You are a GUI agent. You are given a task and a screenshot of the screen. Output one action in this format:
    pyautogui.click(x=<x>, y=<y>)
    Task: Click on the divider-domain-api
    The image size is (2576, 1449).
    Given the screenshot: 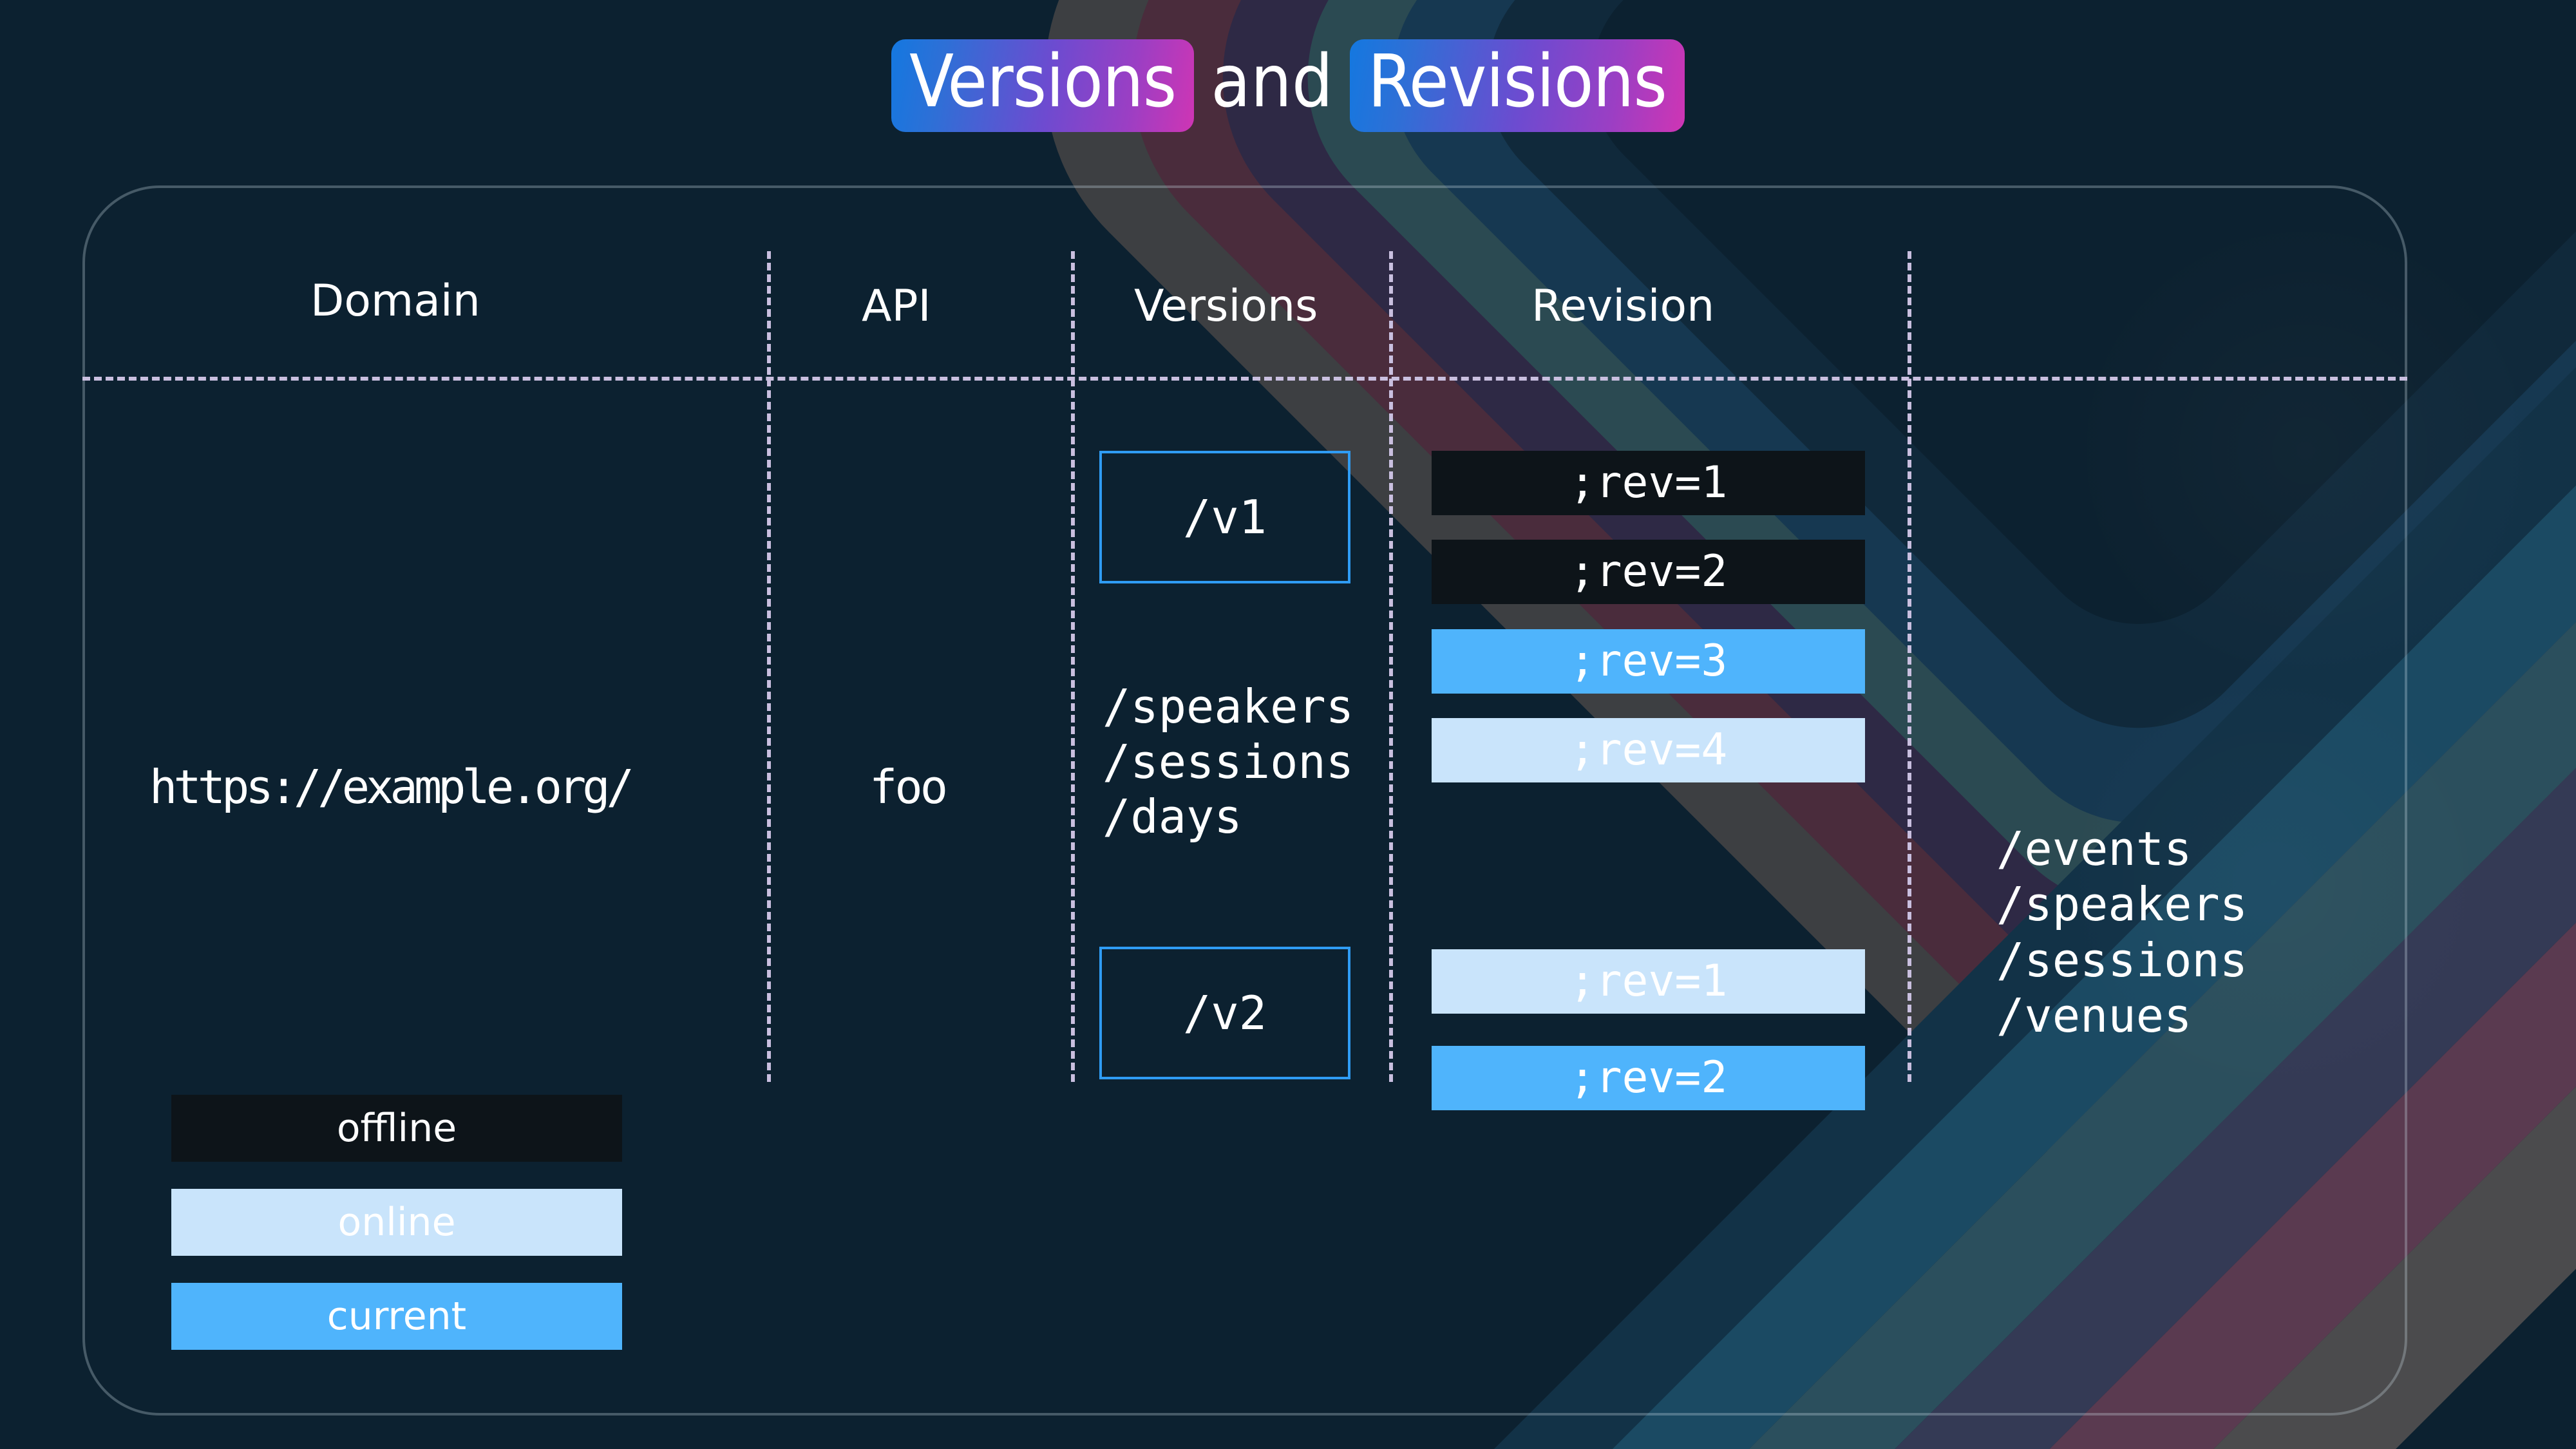 What is the action you would take?
    pyautogui.click(x=769, y=666)
    